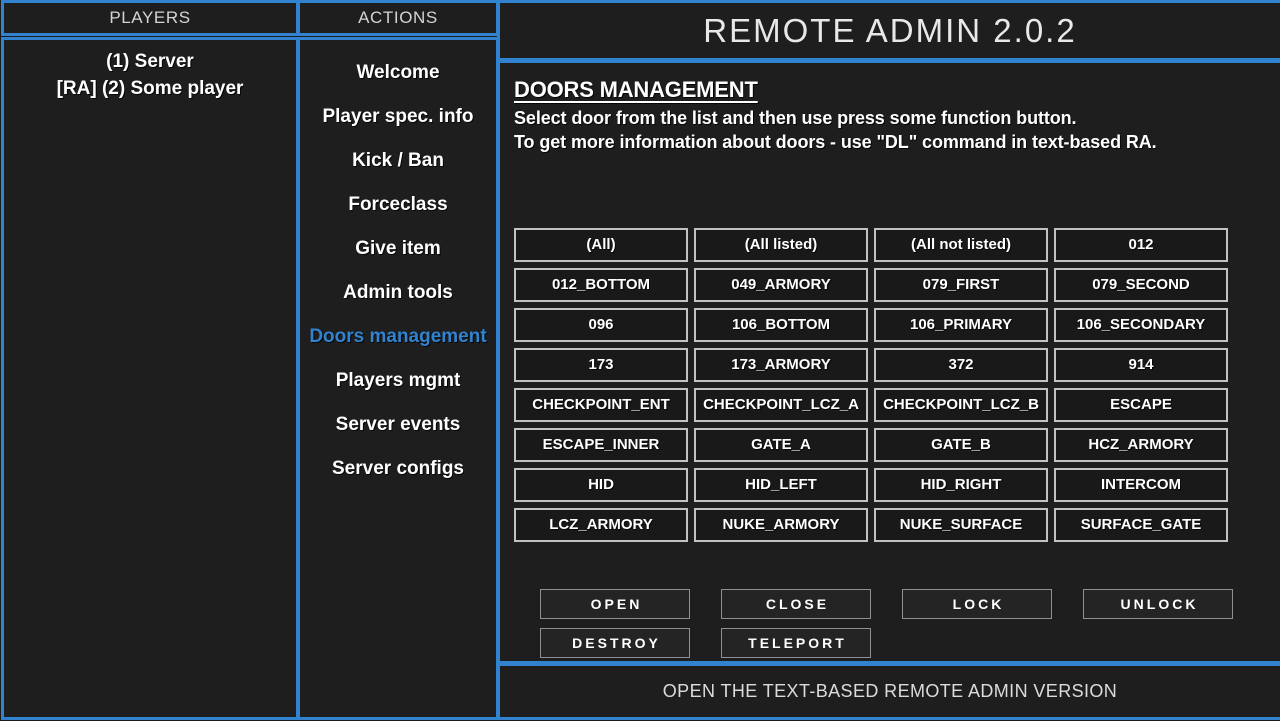 The width and height of the screenshot is (1280, 721). Describe the element at coordinates (398, 381) in the screenshot. I see `sidebar-item-players-mgmt: Players mgmt` at that location.